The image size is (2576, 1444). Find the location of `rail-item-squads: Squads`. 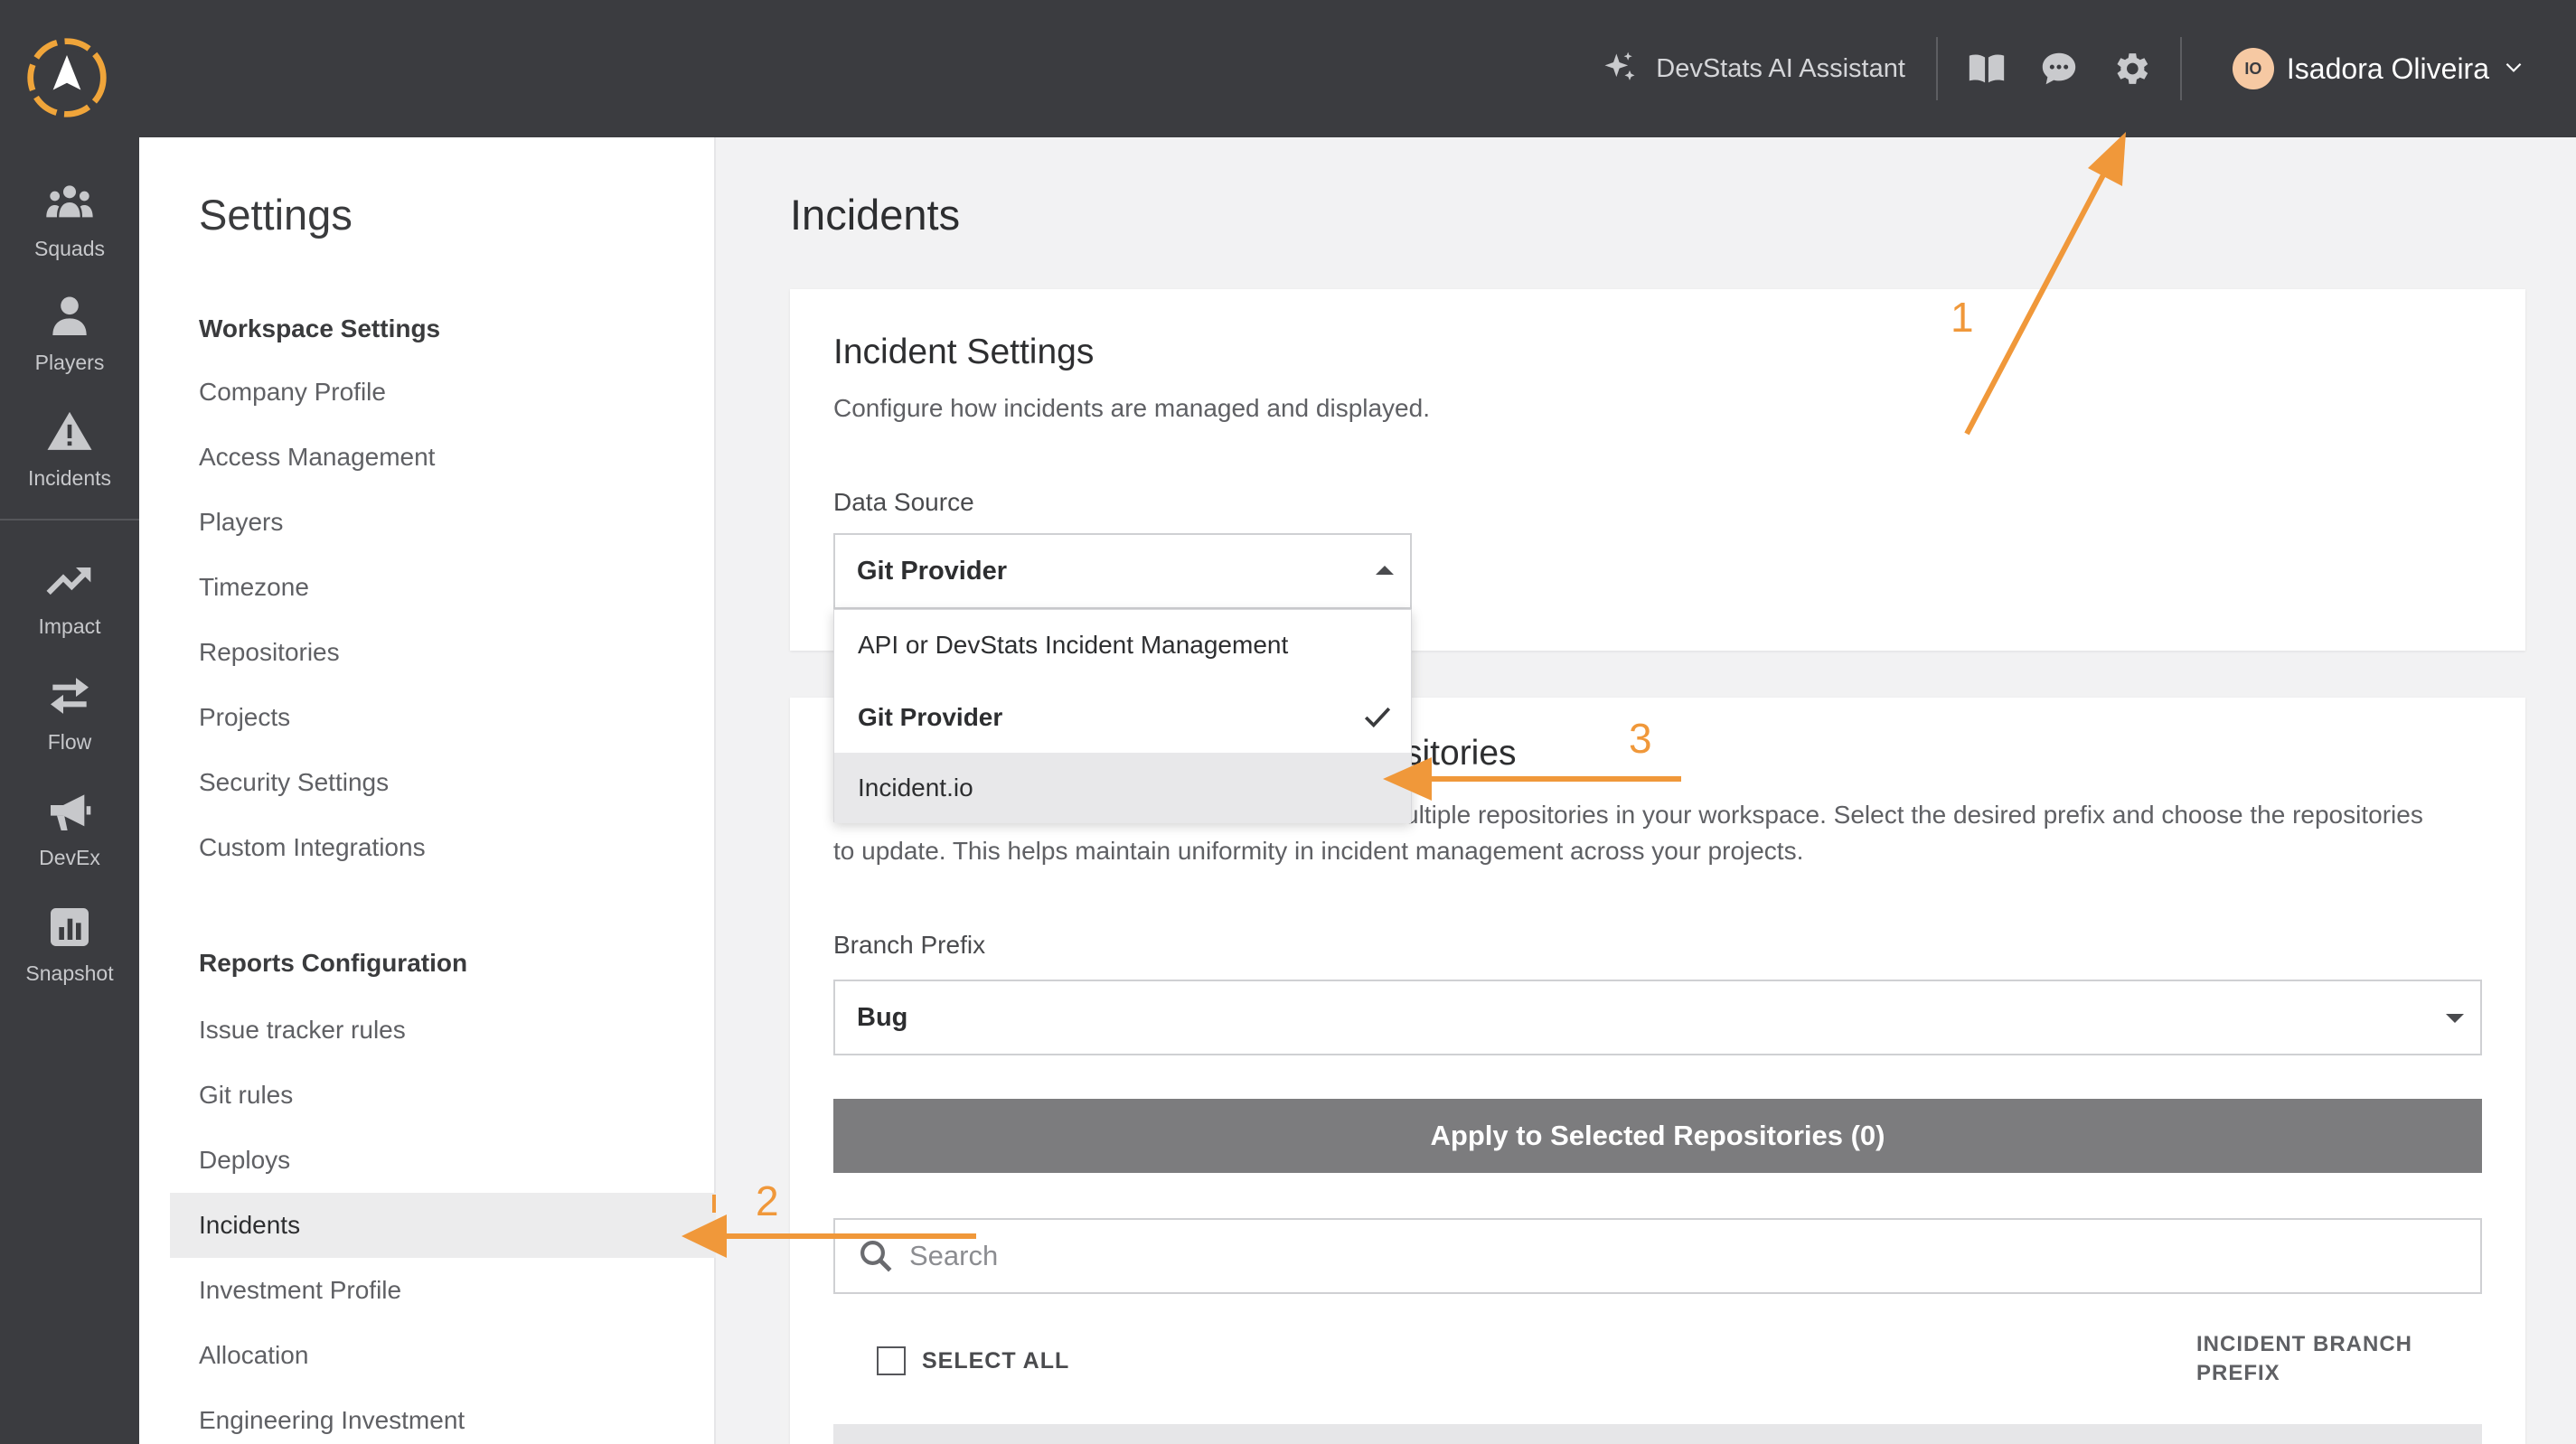

rail-item-squads: Squads is located at coordinates (69, 231).